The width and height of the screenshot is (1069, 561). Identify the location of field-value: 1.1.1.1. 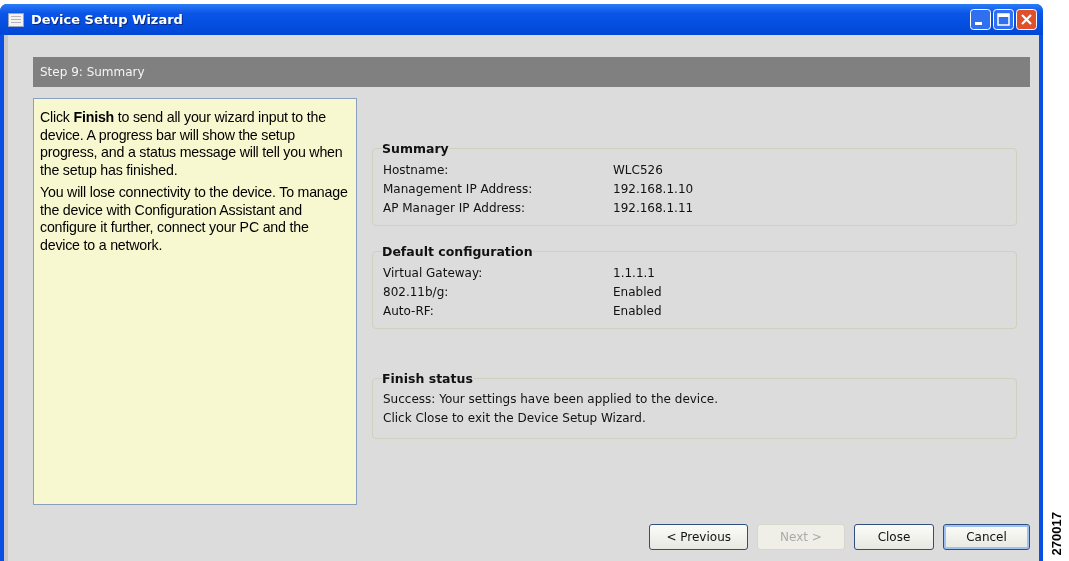
(634, 272).